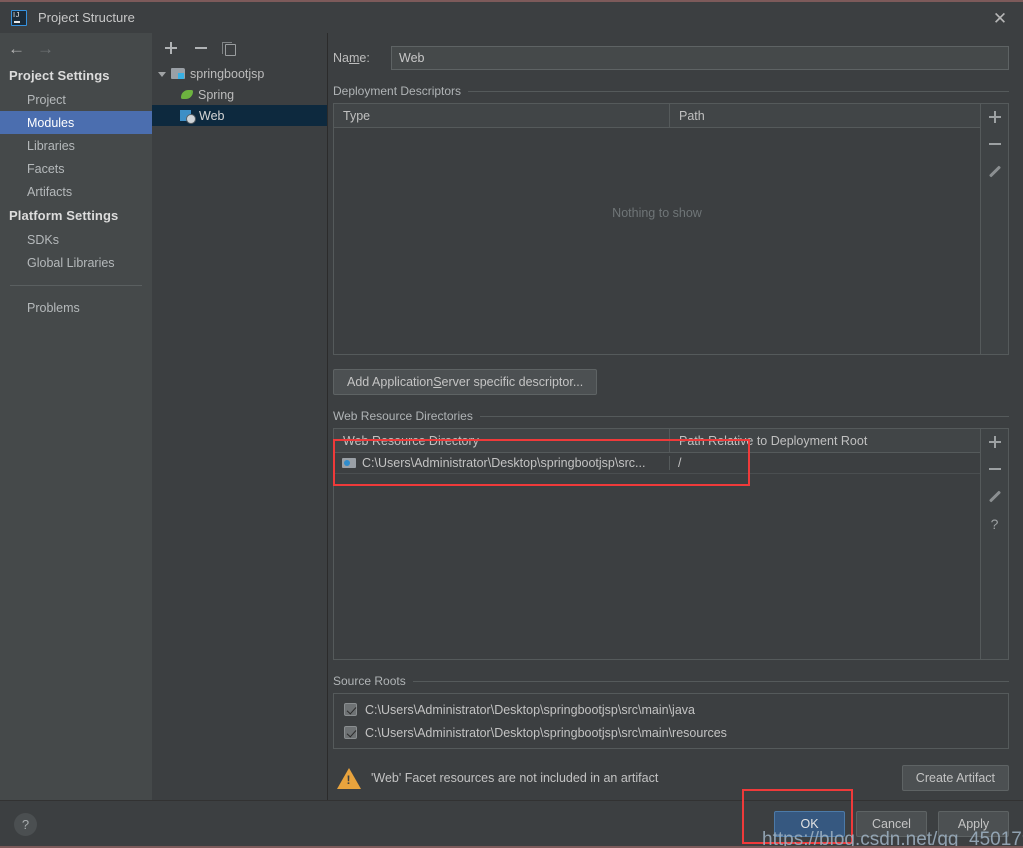  I want to click on sidebar-item-modules: Modules, so click(76, 122).